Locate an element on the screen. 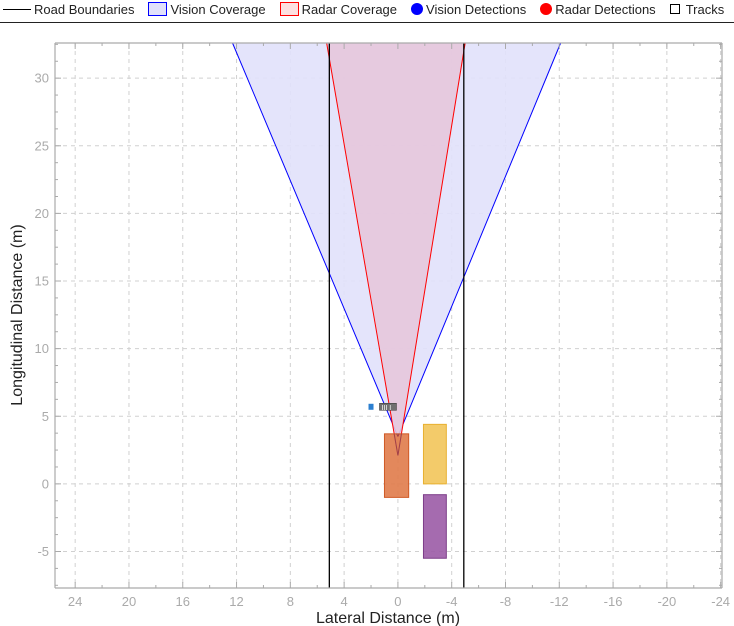  y-tick-label: 10 is located at coordinates (42, 348).